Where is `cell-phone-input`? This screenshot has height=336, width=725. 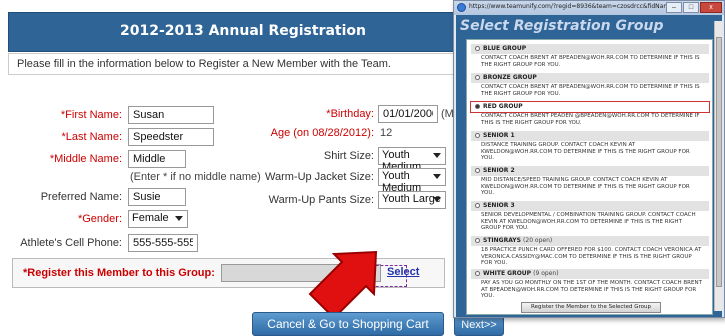 cell-phone-input is located at coordinates (163, 243).